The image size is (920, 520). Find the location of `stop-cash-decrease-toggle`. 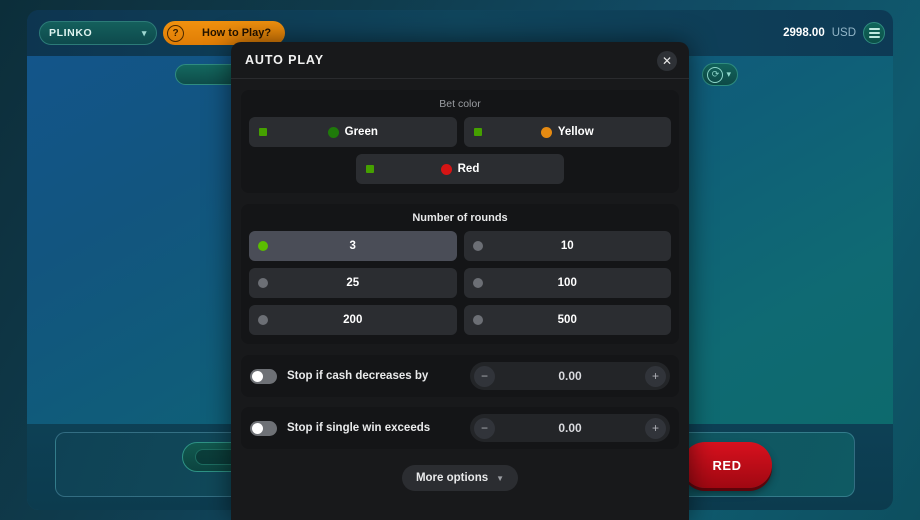

stop-cash-decrease-toggle is located at coordinates (263, 376).